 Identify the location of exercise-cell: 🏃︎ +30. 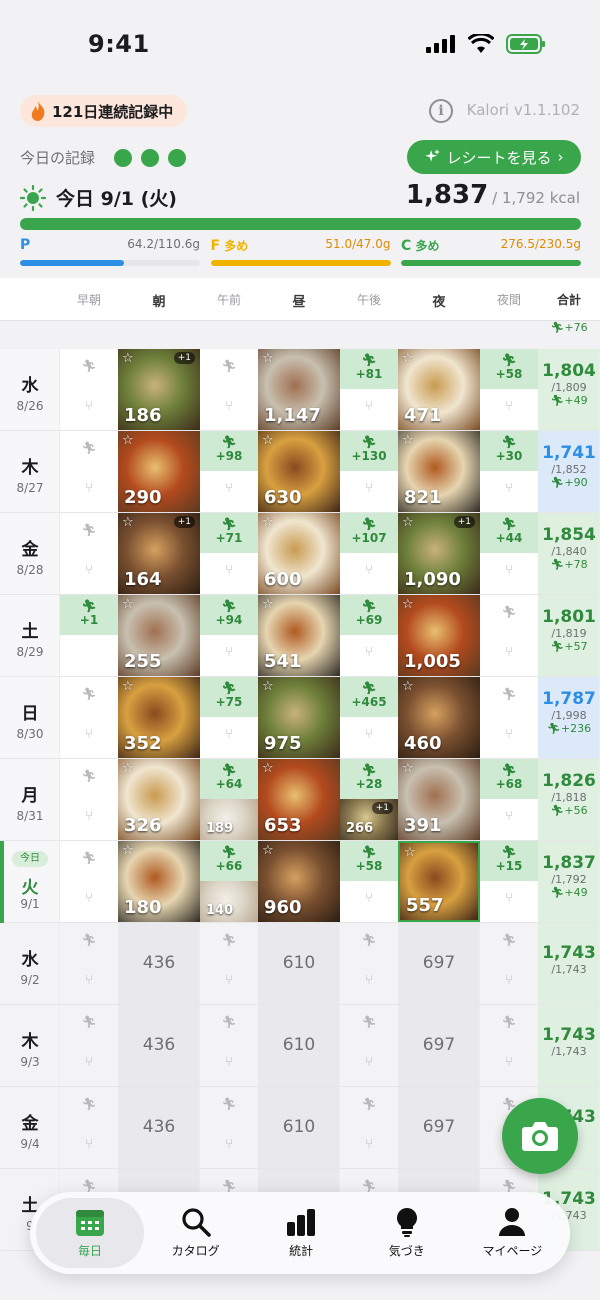
(509, 451).